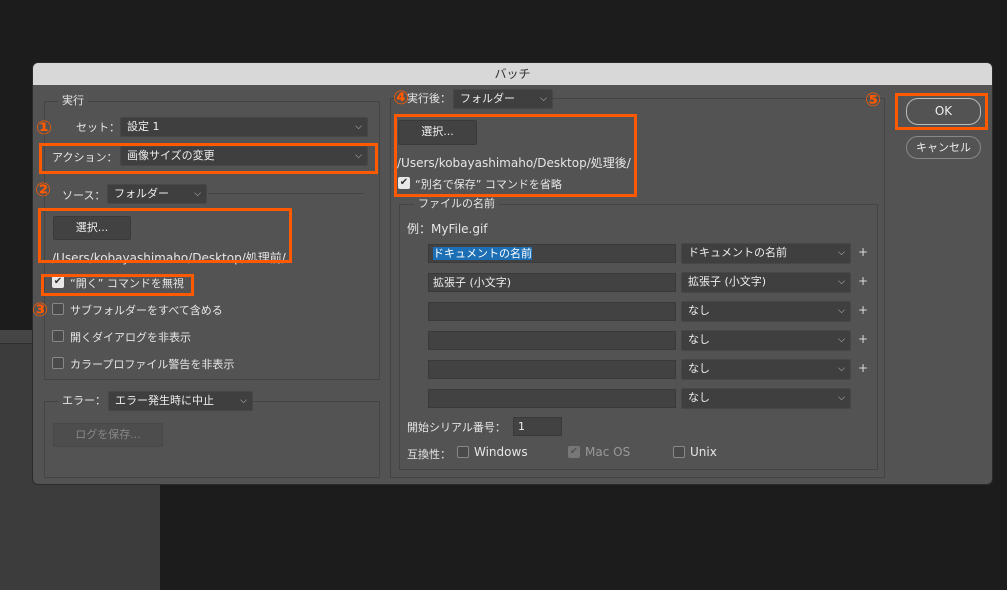 Image resolution: width=1007 pixels, height=590 pixels. What do you see at coordinates (164, 400) in the screenshot?
I see `errors-value: エラー発生時に中止` at bounding box center [164, 400].